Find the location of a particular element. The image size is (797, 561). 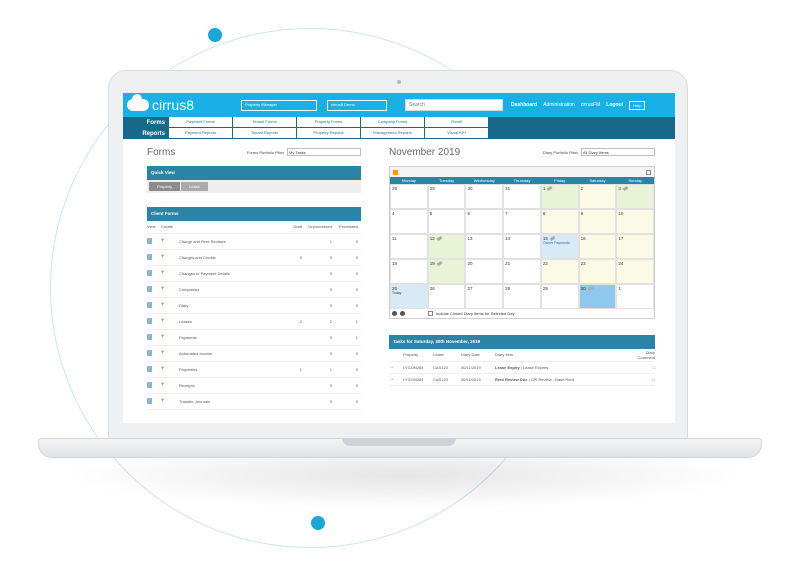

calendar-day: 18 is located at coordinates (409, 271).